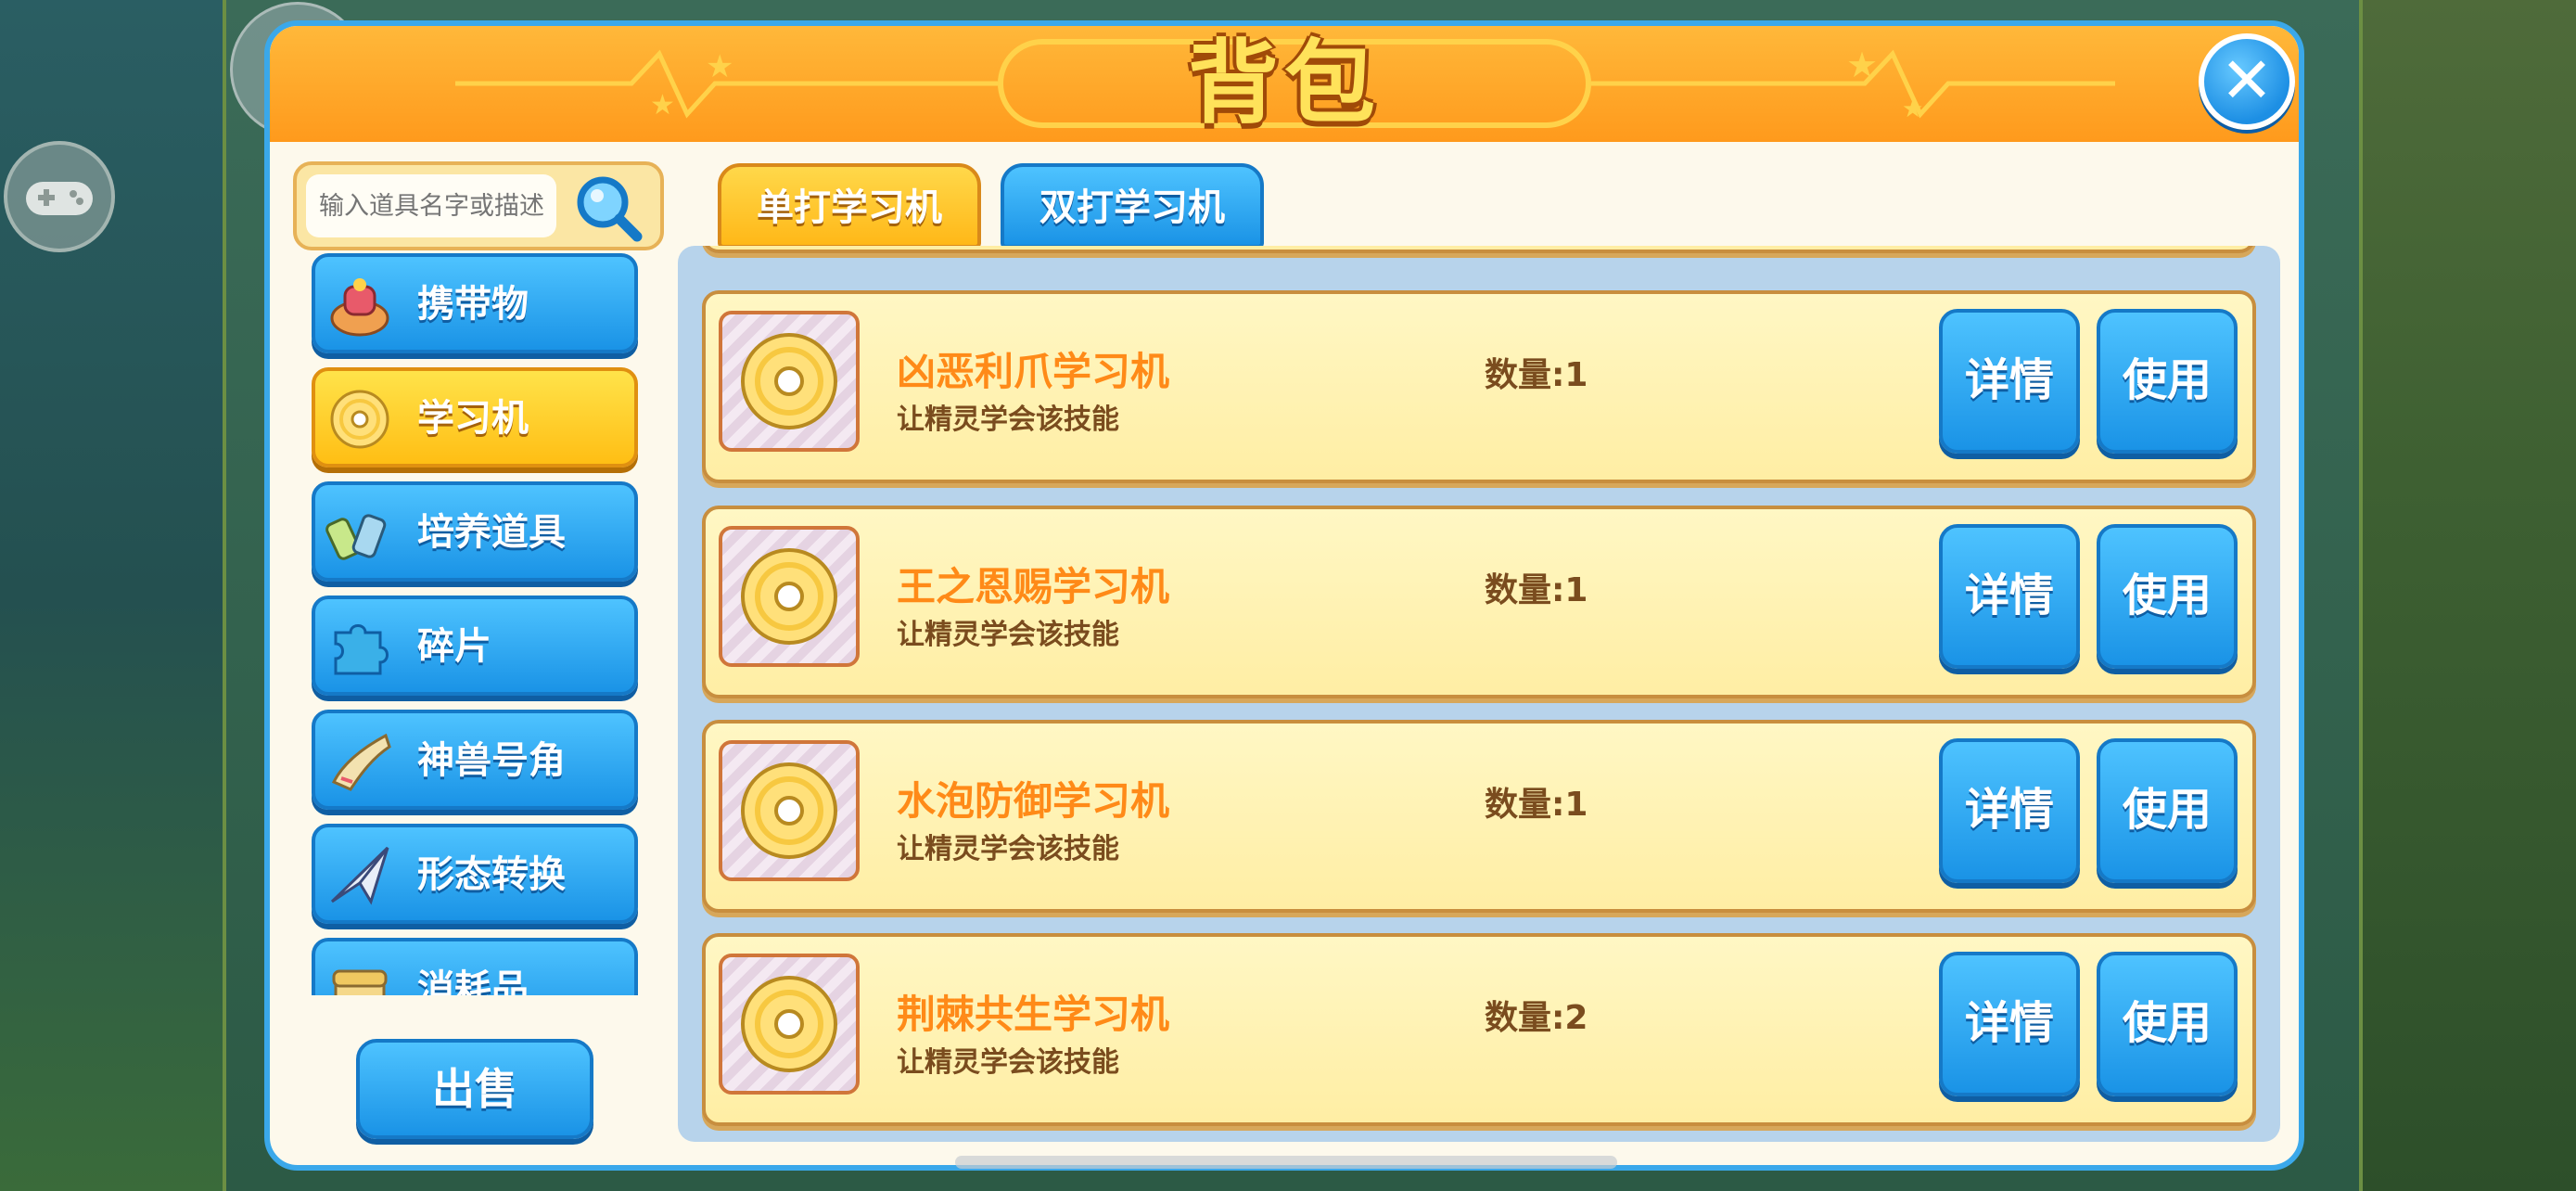  Describe the element at coordinates (473, 981) in the screenshot. I see `category-label: 消耗品` at that location.